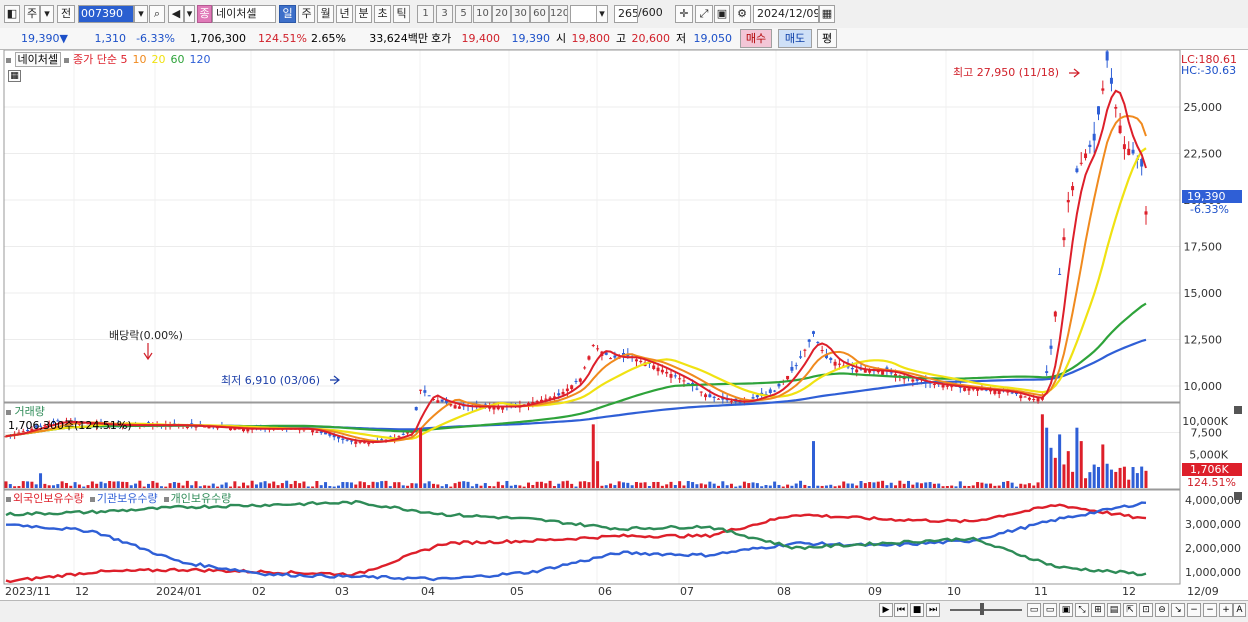 The image size is (1248, 622). I want to click on interval-dropdown-chevron-icon: ▾, so click(602, 14).